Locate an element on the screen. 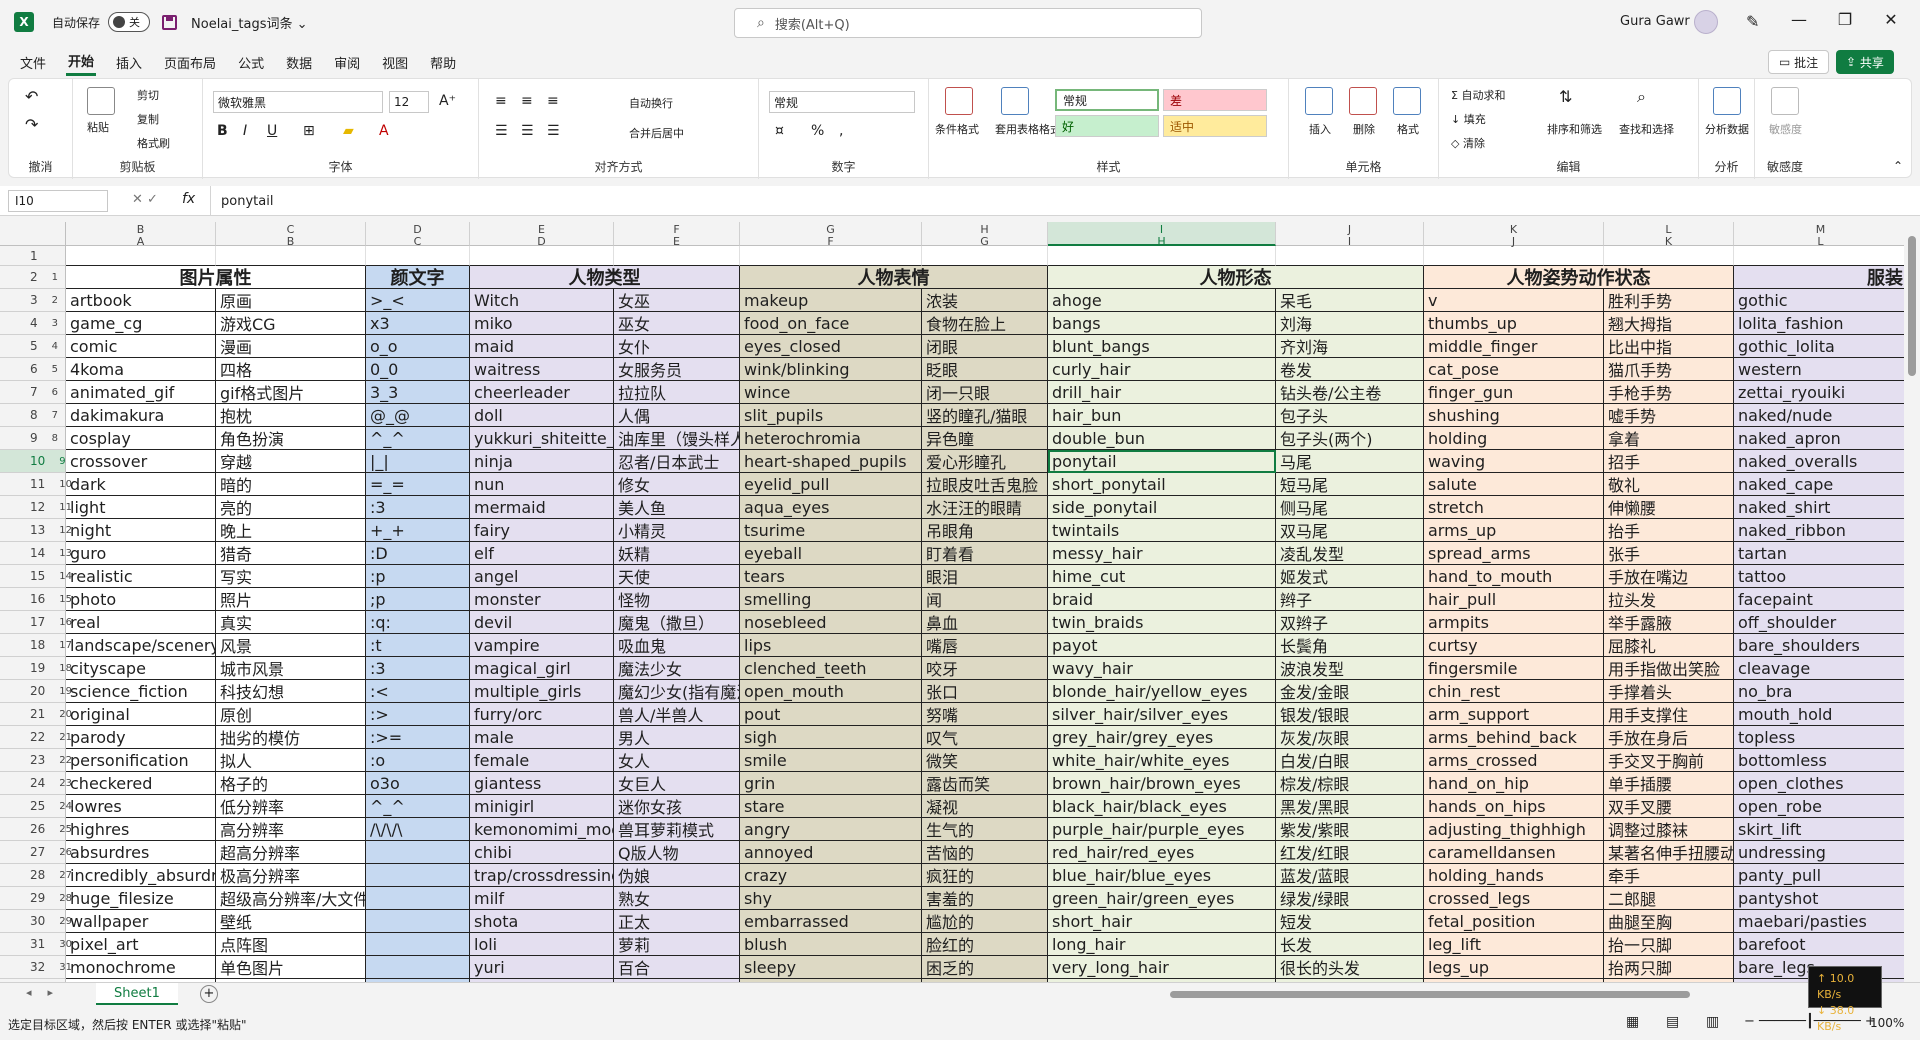 The height and width of the screenshot is (1040, 1920). row-header: 32 is located at coordinates (33, 300).